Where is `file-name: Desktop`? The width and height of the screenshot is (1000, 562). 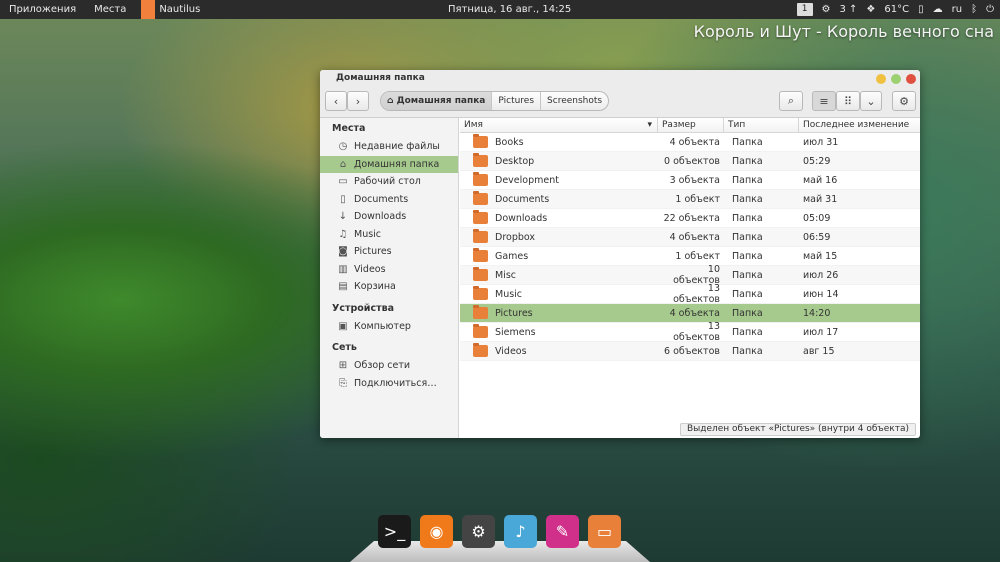 file-name: Desktop is located at coordinates (515, 161).